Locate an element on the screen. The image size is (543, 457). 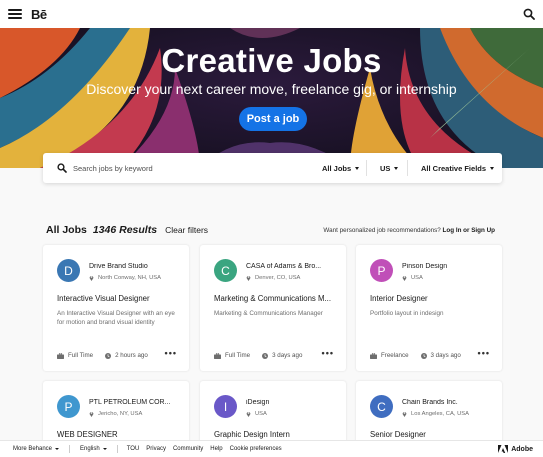
language-label: English is located at coordinates (90, 449).